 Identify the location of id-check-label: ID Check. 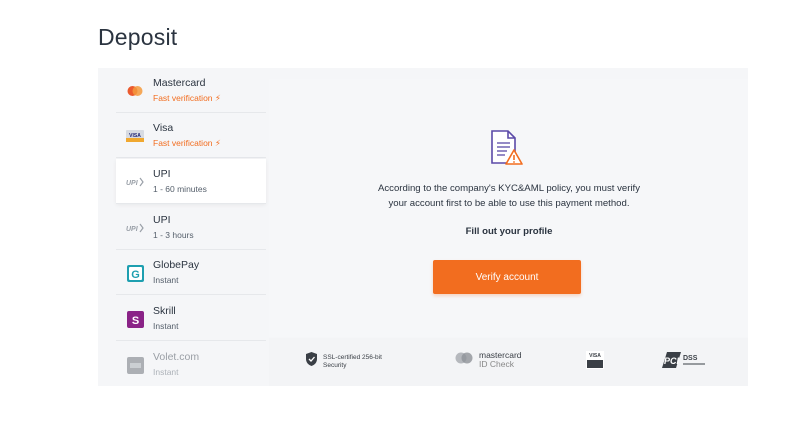
(496, 364).